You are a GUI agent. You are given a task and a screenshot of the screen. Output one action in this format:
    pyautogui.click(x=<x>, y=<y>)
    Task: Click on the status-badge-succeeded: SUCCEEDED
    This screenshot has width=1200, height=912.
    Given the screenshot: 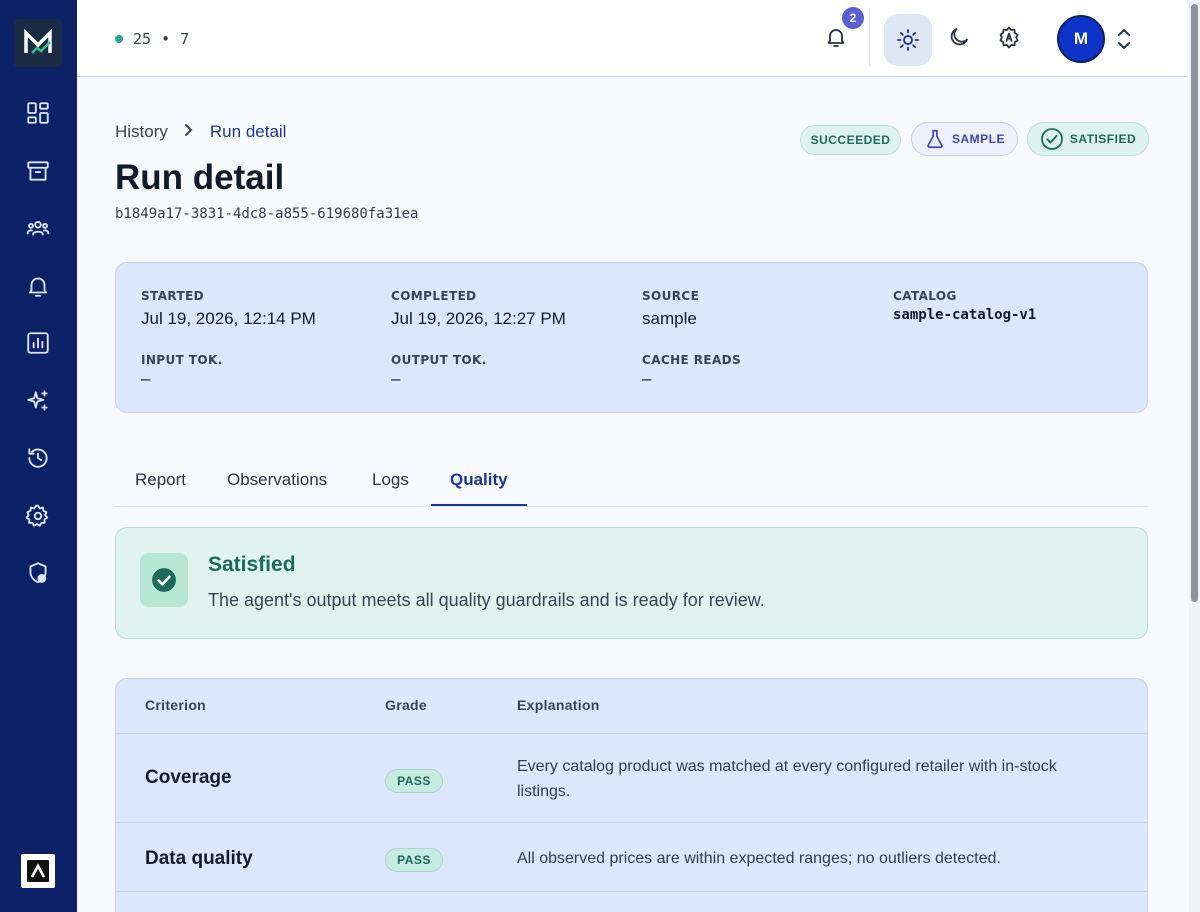 What is the action you would take?
    pyautogui.click(x=850, y=140)
    